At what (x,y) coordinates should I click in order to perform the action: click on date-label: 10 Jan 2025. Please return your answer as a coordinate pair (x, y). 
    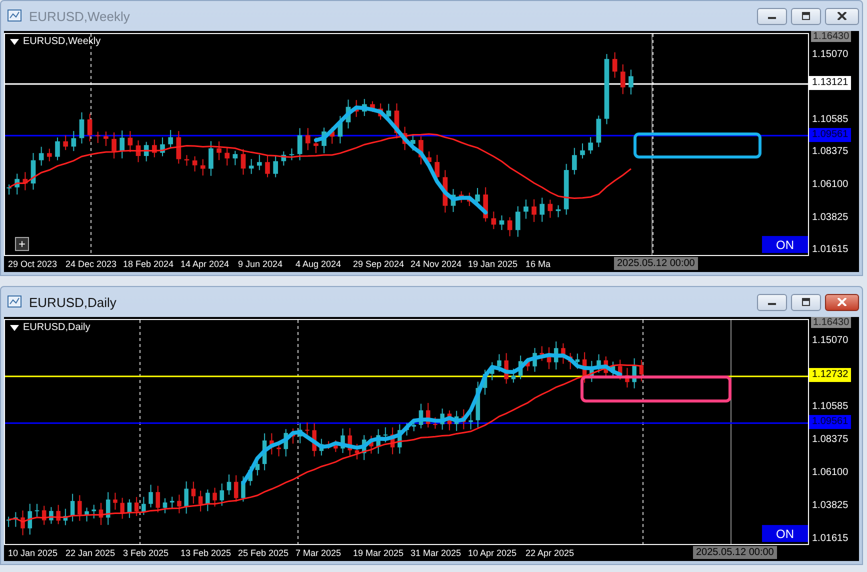
    Looking at the image, I should click on (33, 553).